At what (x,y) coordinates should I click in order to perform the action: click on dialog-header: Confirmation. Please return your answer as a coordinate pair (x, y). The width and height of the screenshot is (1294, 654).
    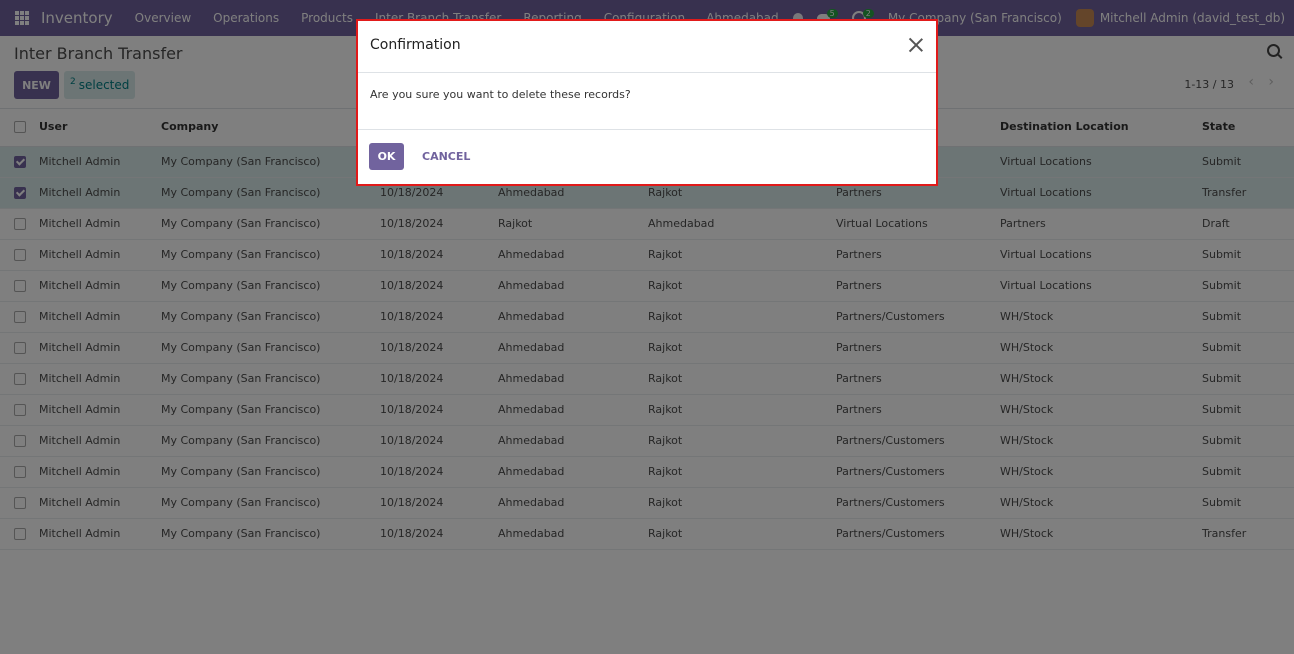
    Looking at the image, I should click on (647, 47).